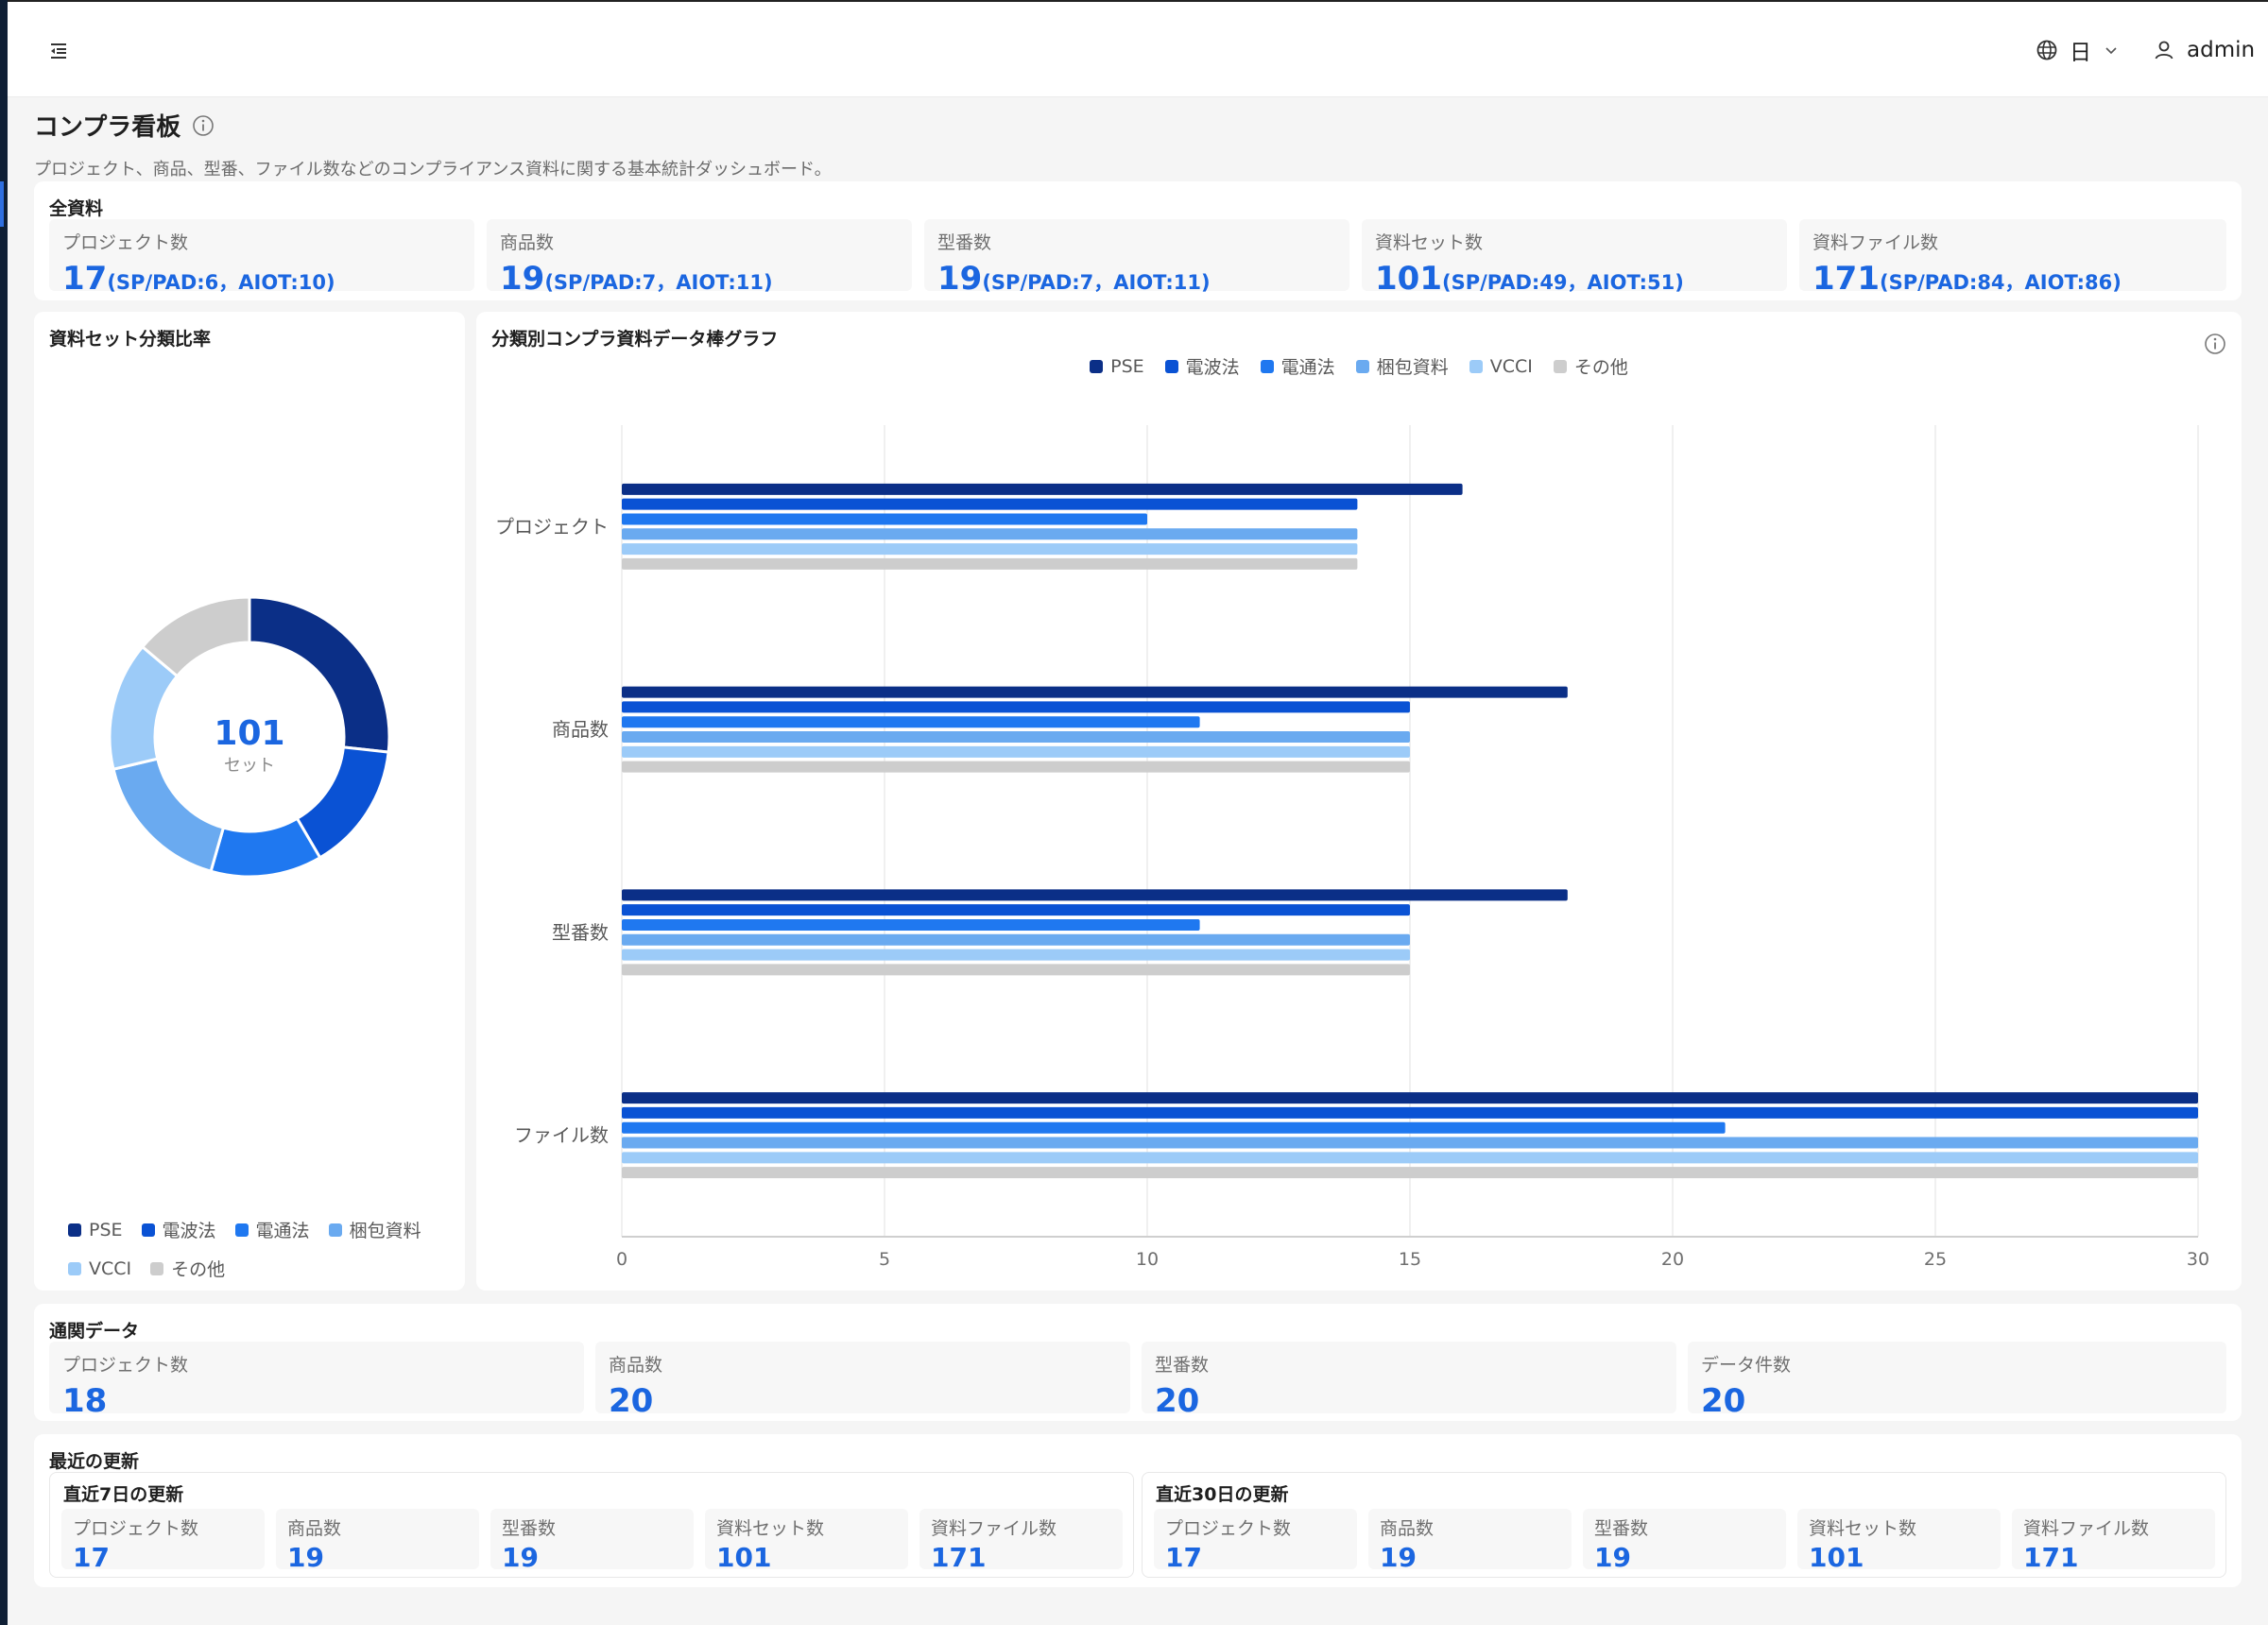 This screenshot has width=2268, height=1625. Describe the element at coordinates (249, 766) in the screenshot. I see `donut-center-unit: セット` at that location.